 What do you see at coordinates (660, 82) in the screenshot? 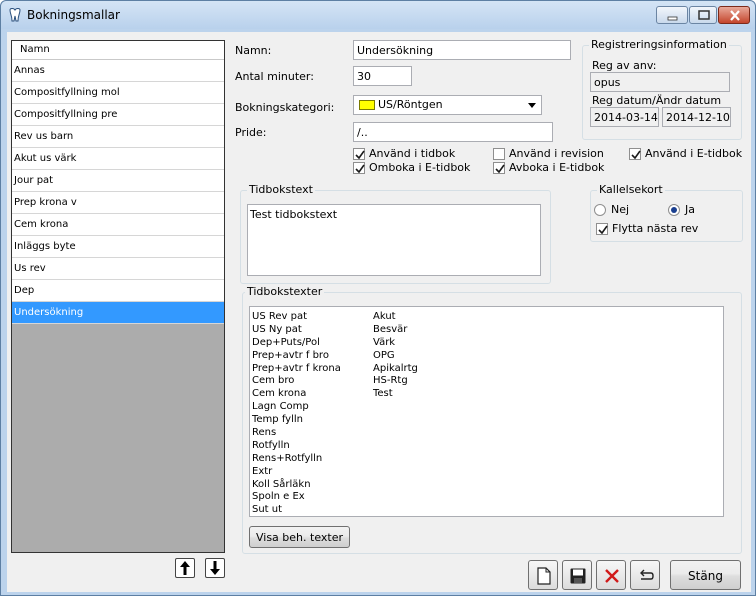
I see `reg-av-field: opus` at bounding box center [660, 82].